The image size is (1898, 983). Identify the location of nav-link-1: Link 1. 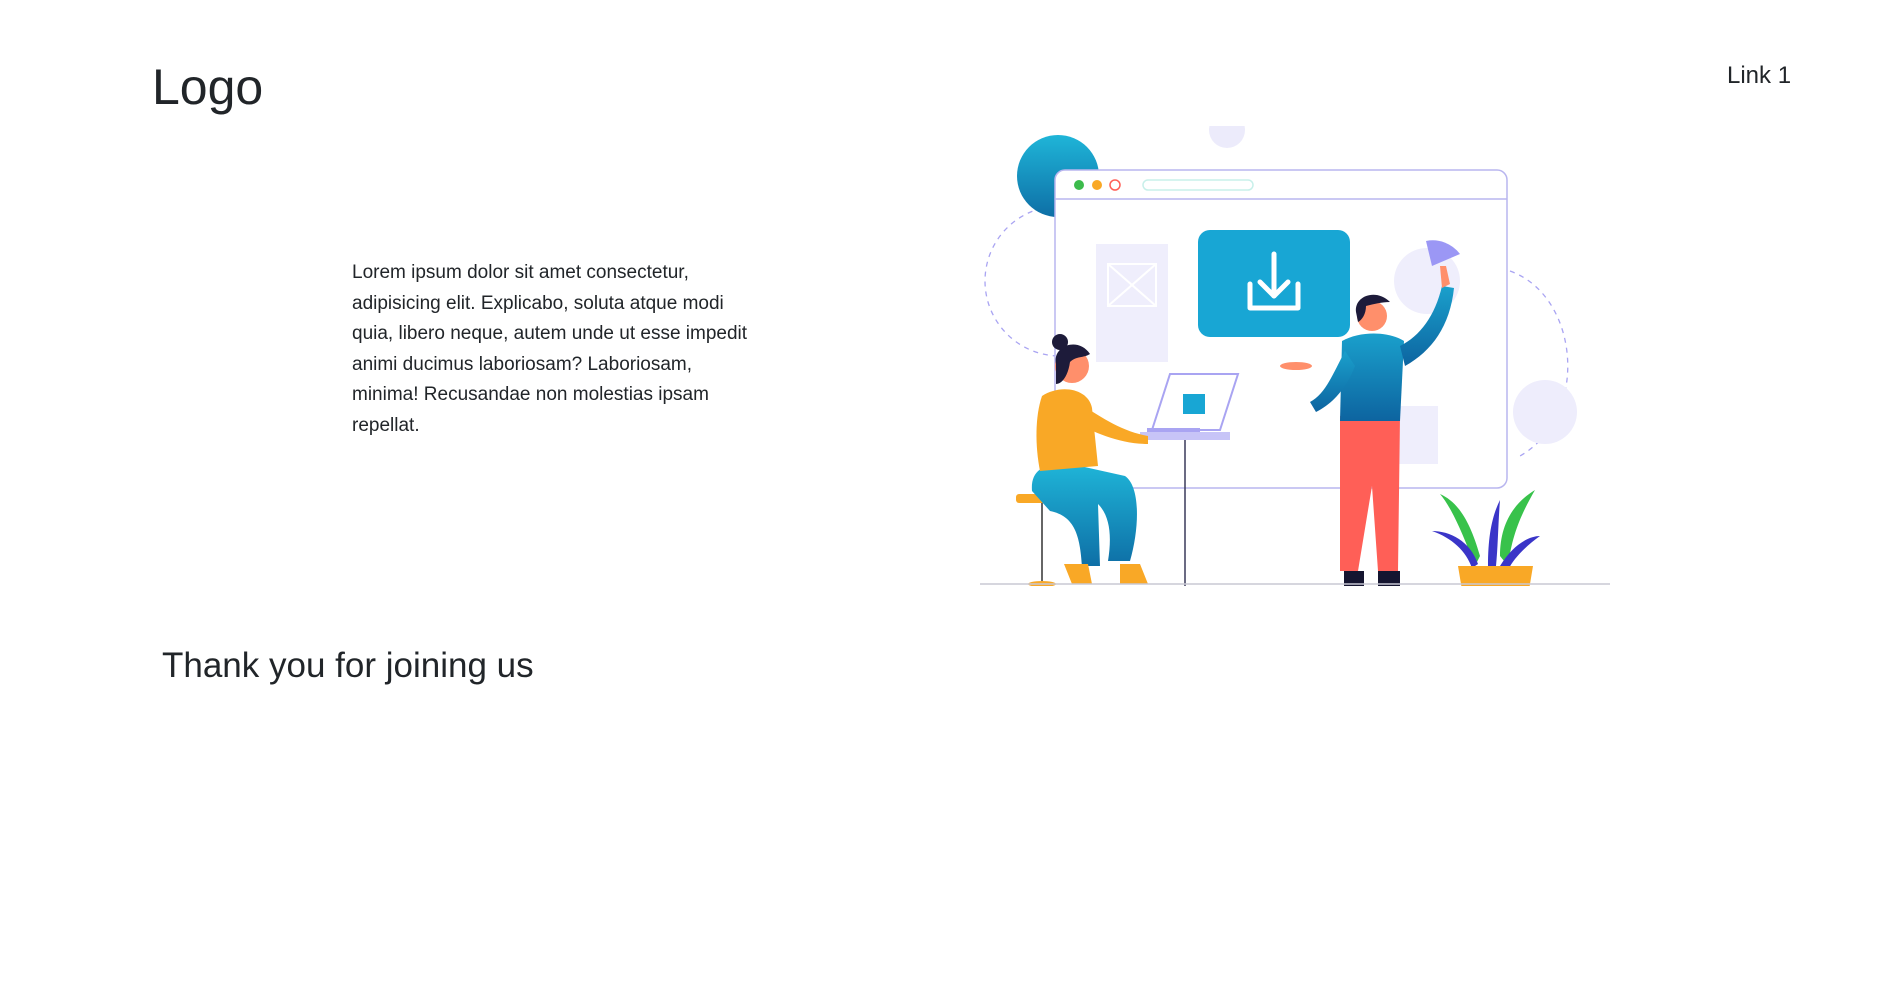
(1759, 76).